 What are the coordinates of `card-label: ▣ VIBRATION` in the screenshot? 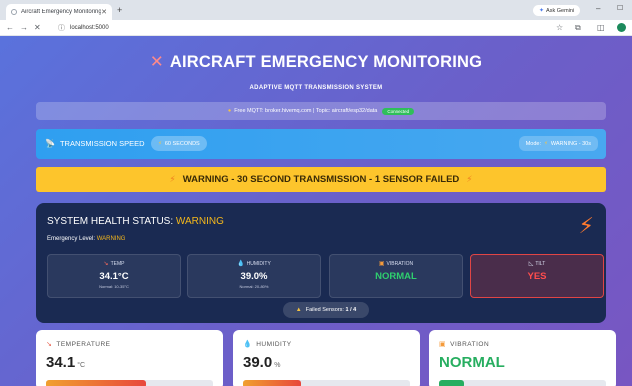 It's located at (464, 344).